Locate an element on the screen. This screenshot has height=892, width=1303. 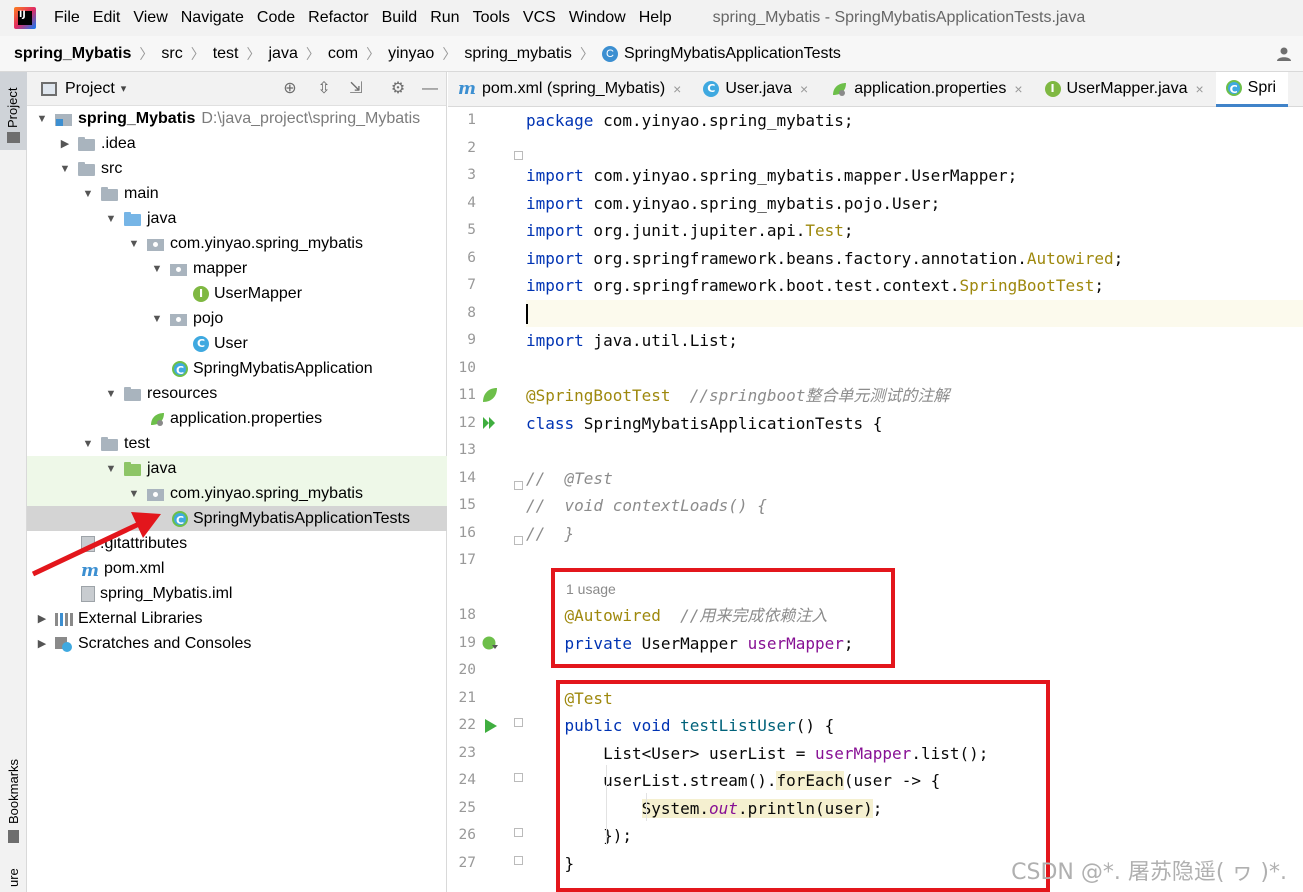
bookmarks-tool-label: Bookmarks is located at coordinates (13, 791).